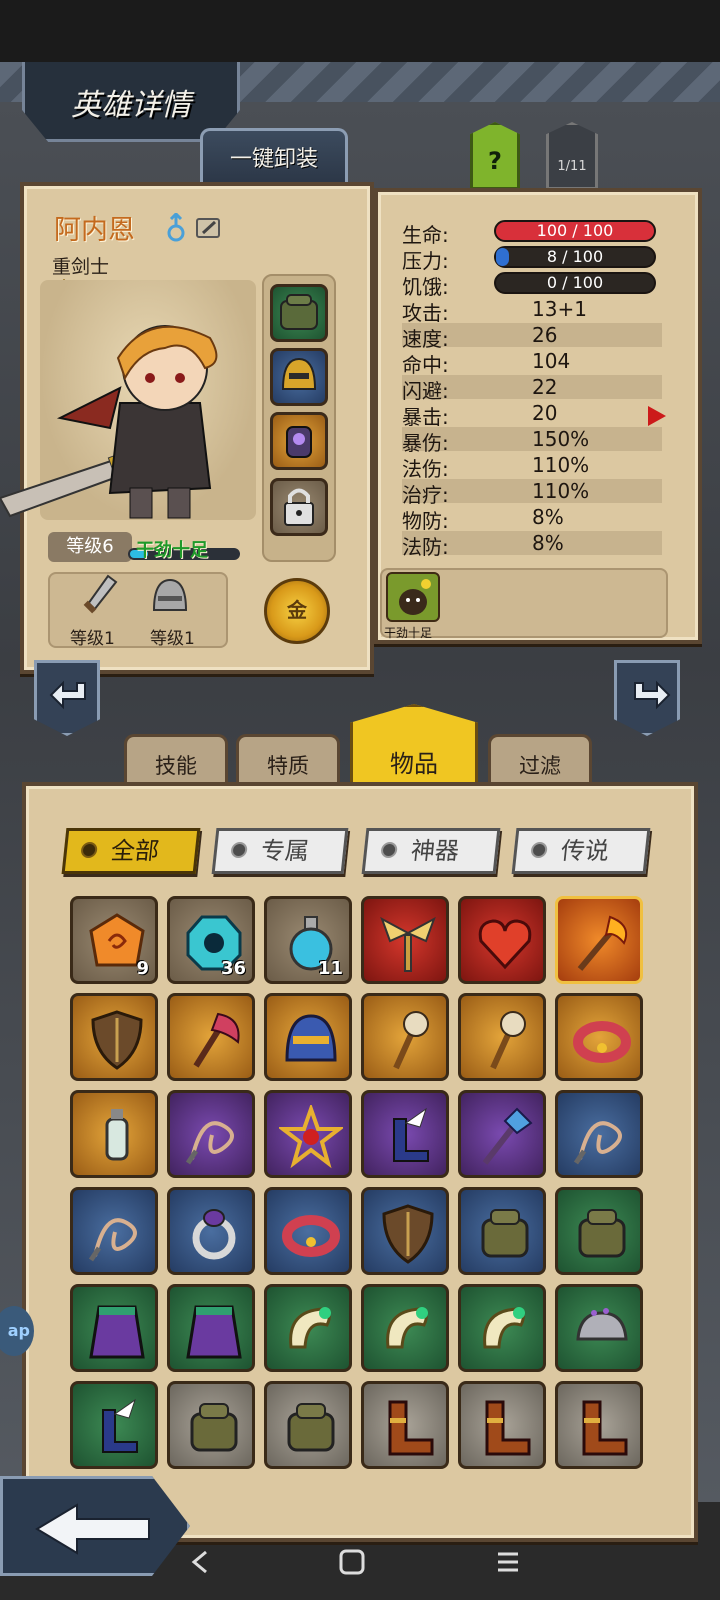 The width and height of the screenshot is (720, 1600). I want to click on stat-row: 闪避: 22, so click(532, 389).